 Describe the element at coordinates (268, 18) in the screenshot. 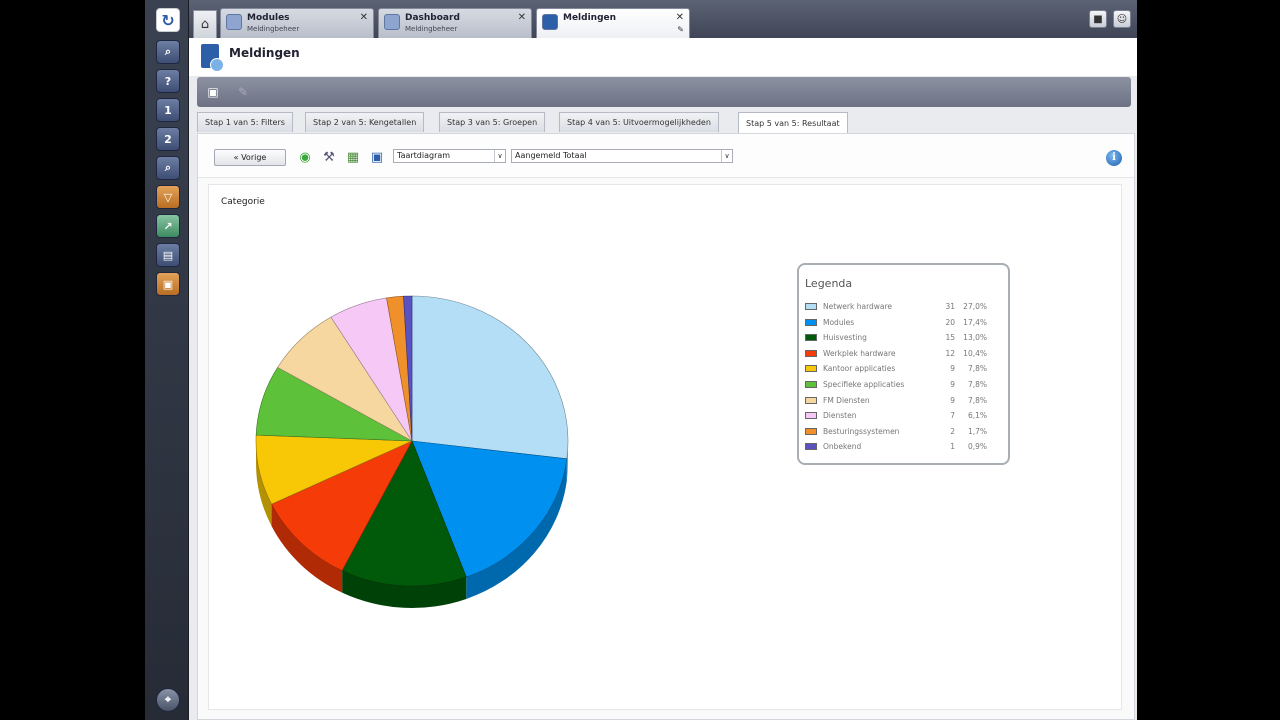

I see `tab-title: Modules` at that location.